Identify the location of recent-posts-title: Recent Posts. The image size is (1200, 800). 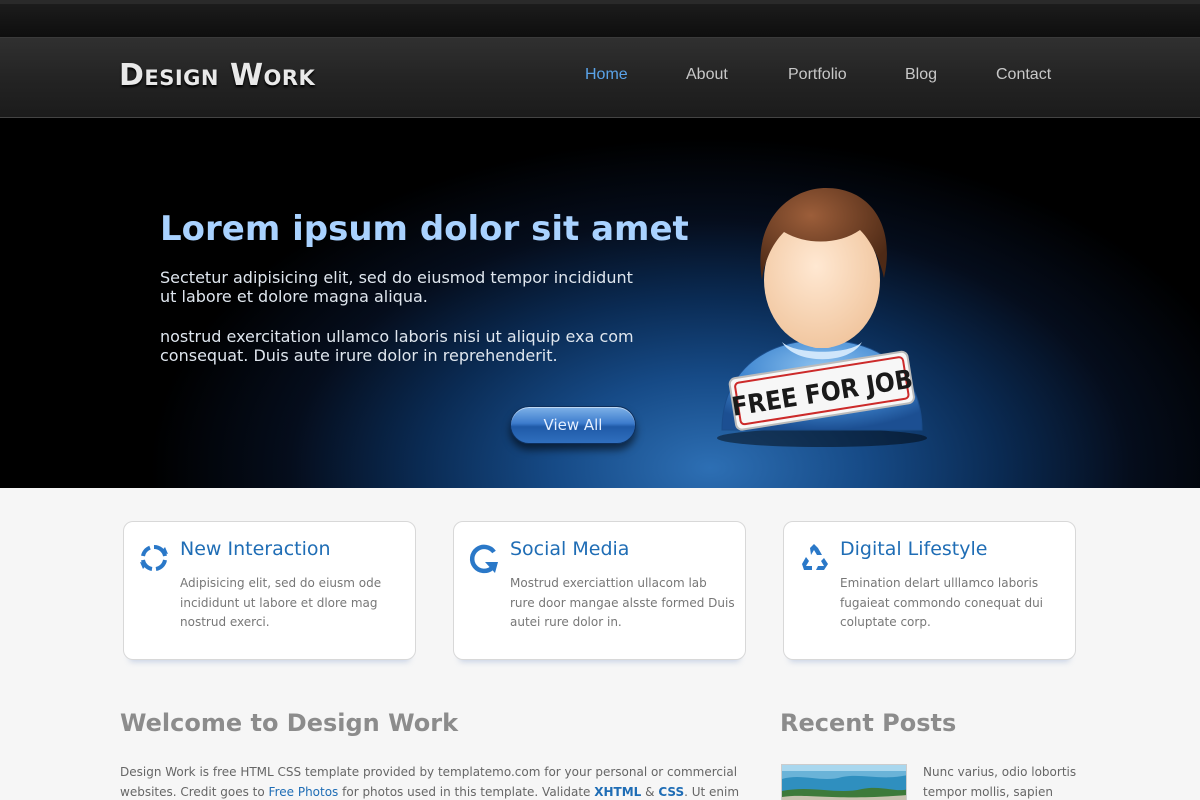
(868, 723).